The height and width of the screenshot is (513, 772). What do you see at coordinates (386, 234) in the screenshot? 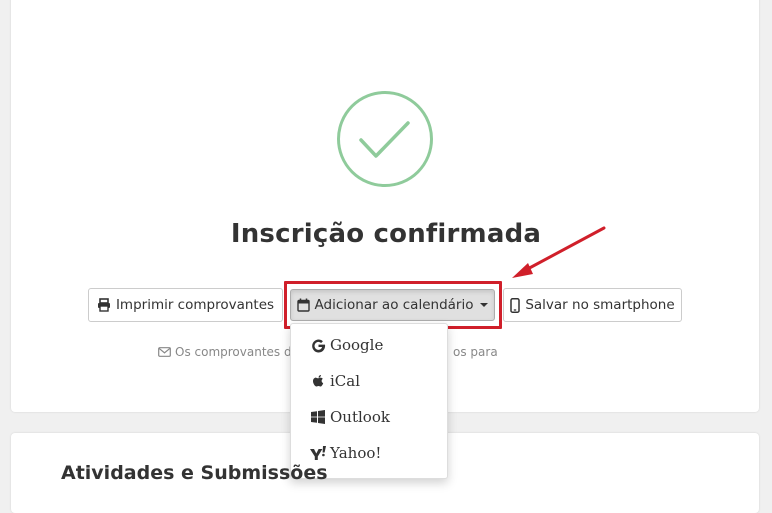
I see `page-title: Inscrição confirmada` at bounding box center [386, 234].